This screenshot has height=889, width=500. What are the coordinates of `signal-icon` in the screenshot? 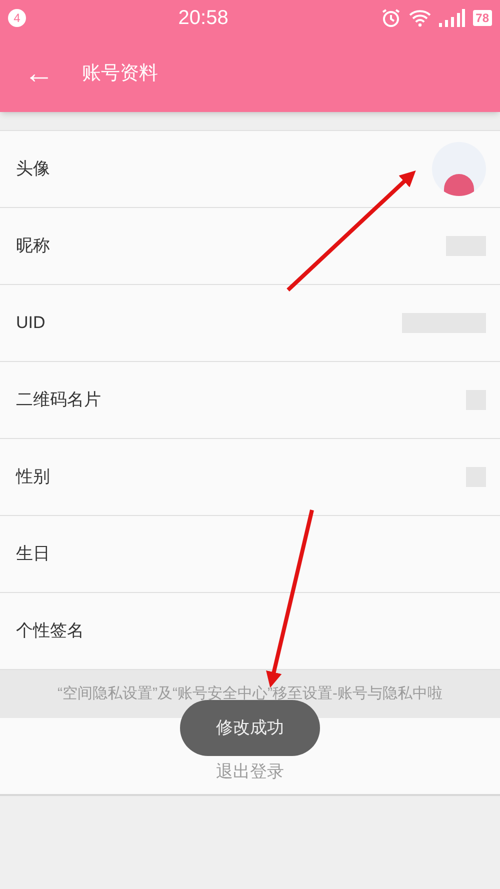 It's located at (451, 18).